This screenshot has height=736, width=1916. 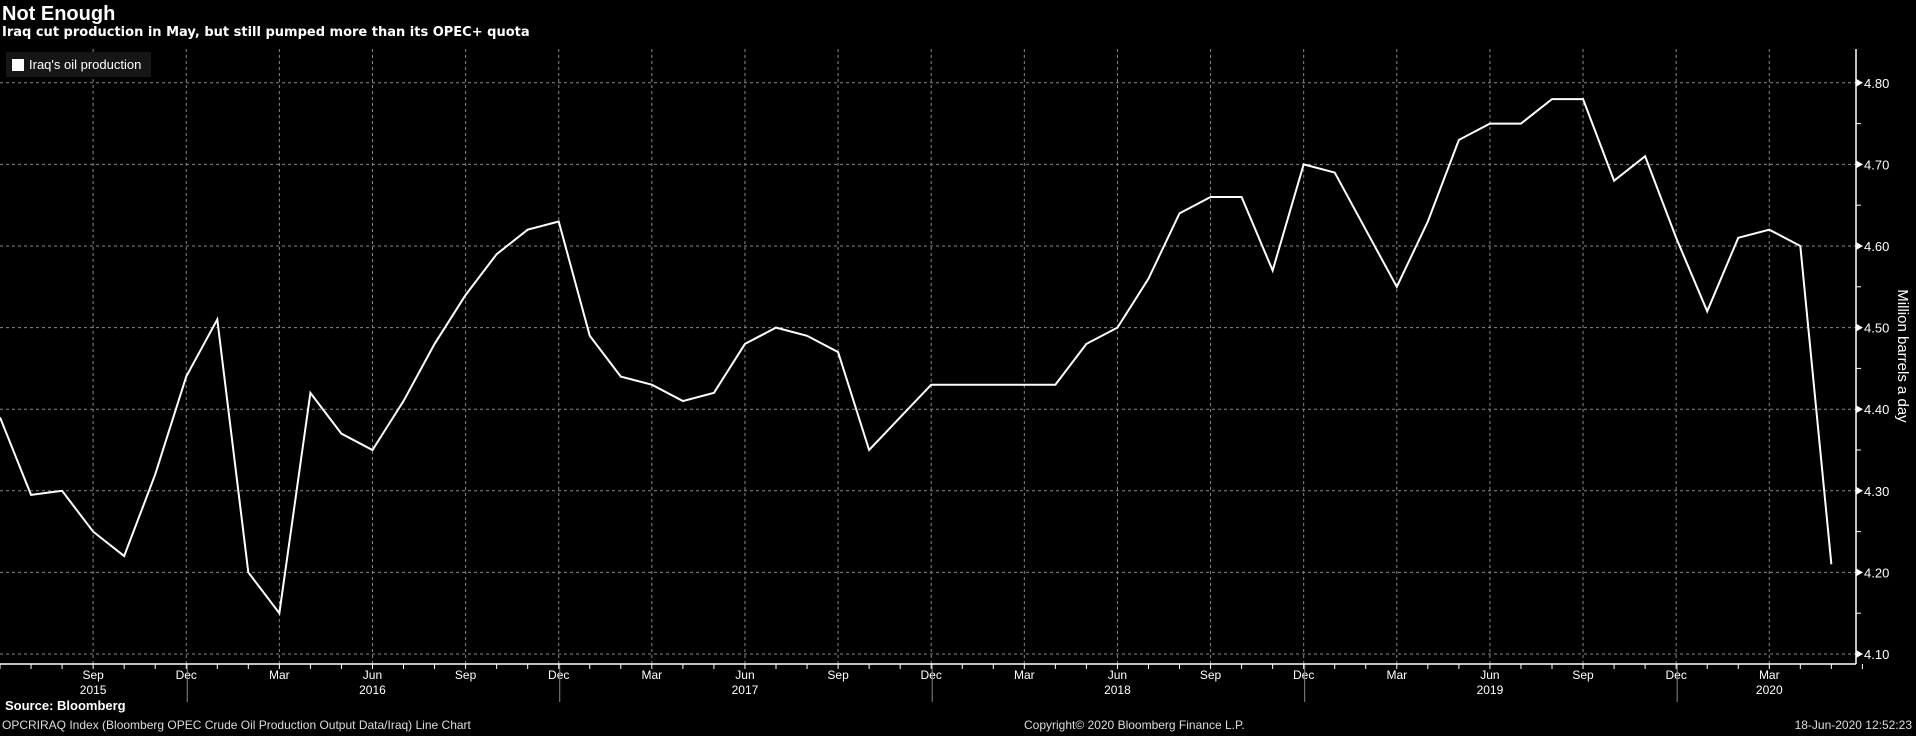 I want to click on legend: Iraq's oil production, so click(x=79, y=64).